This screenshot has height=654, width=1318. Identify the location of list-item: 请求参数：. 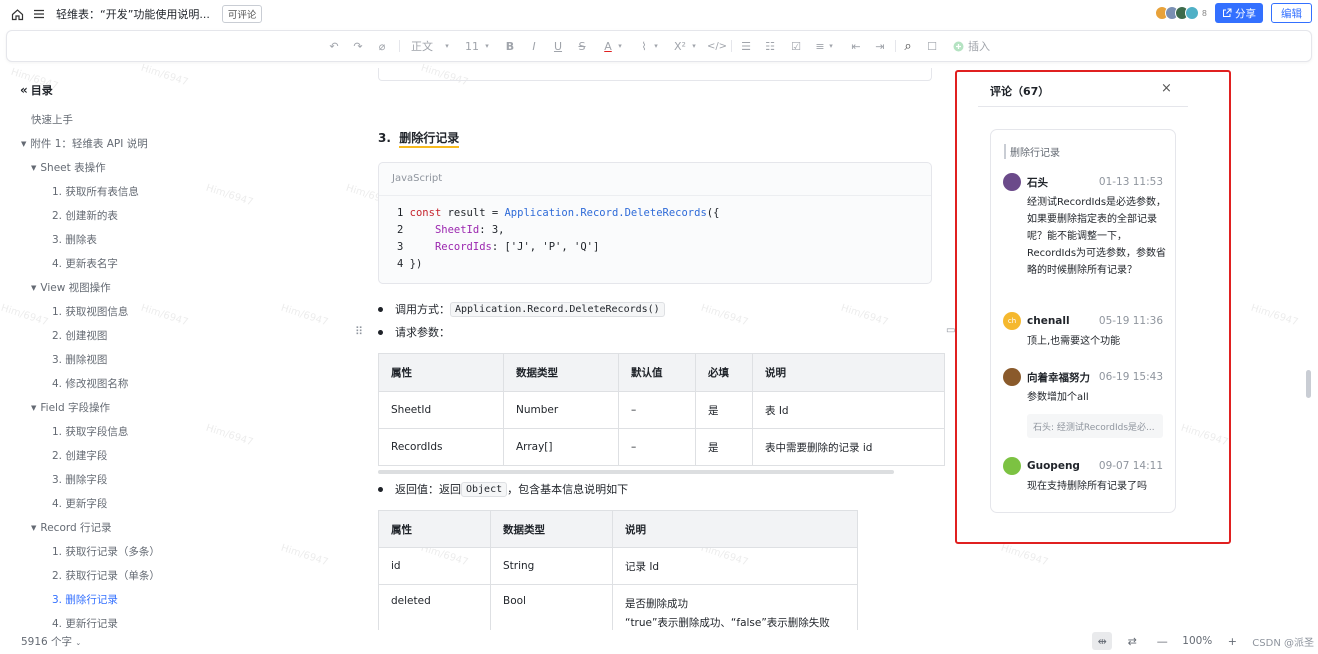
(414, 332).